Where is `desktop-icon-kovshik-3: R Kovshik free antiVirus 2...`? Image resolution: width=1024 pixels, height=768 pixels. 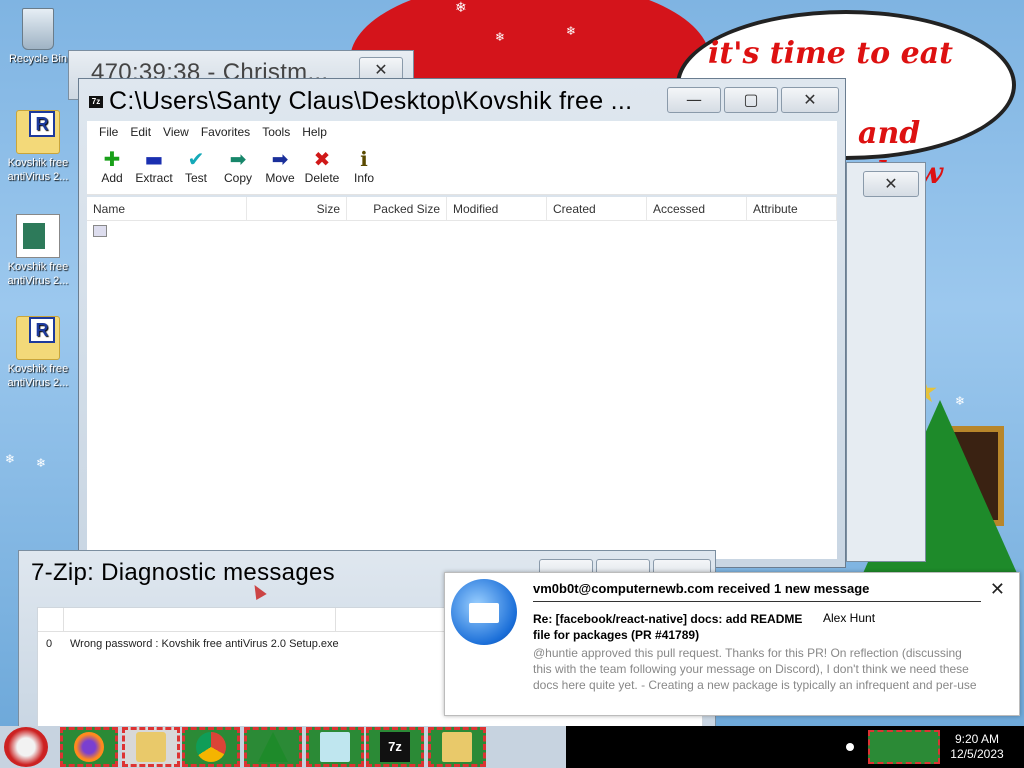
desktop-icon-kovshik-3: R Kovshik free antiVirus 2... is located at coordinates (38, 353).